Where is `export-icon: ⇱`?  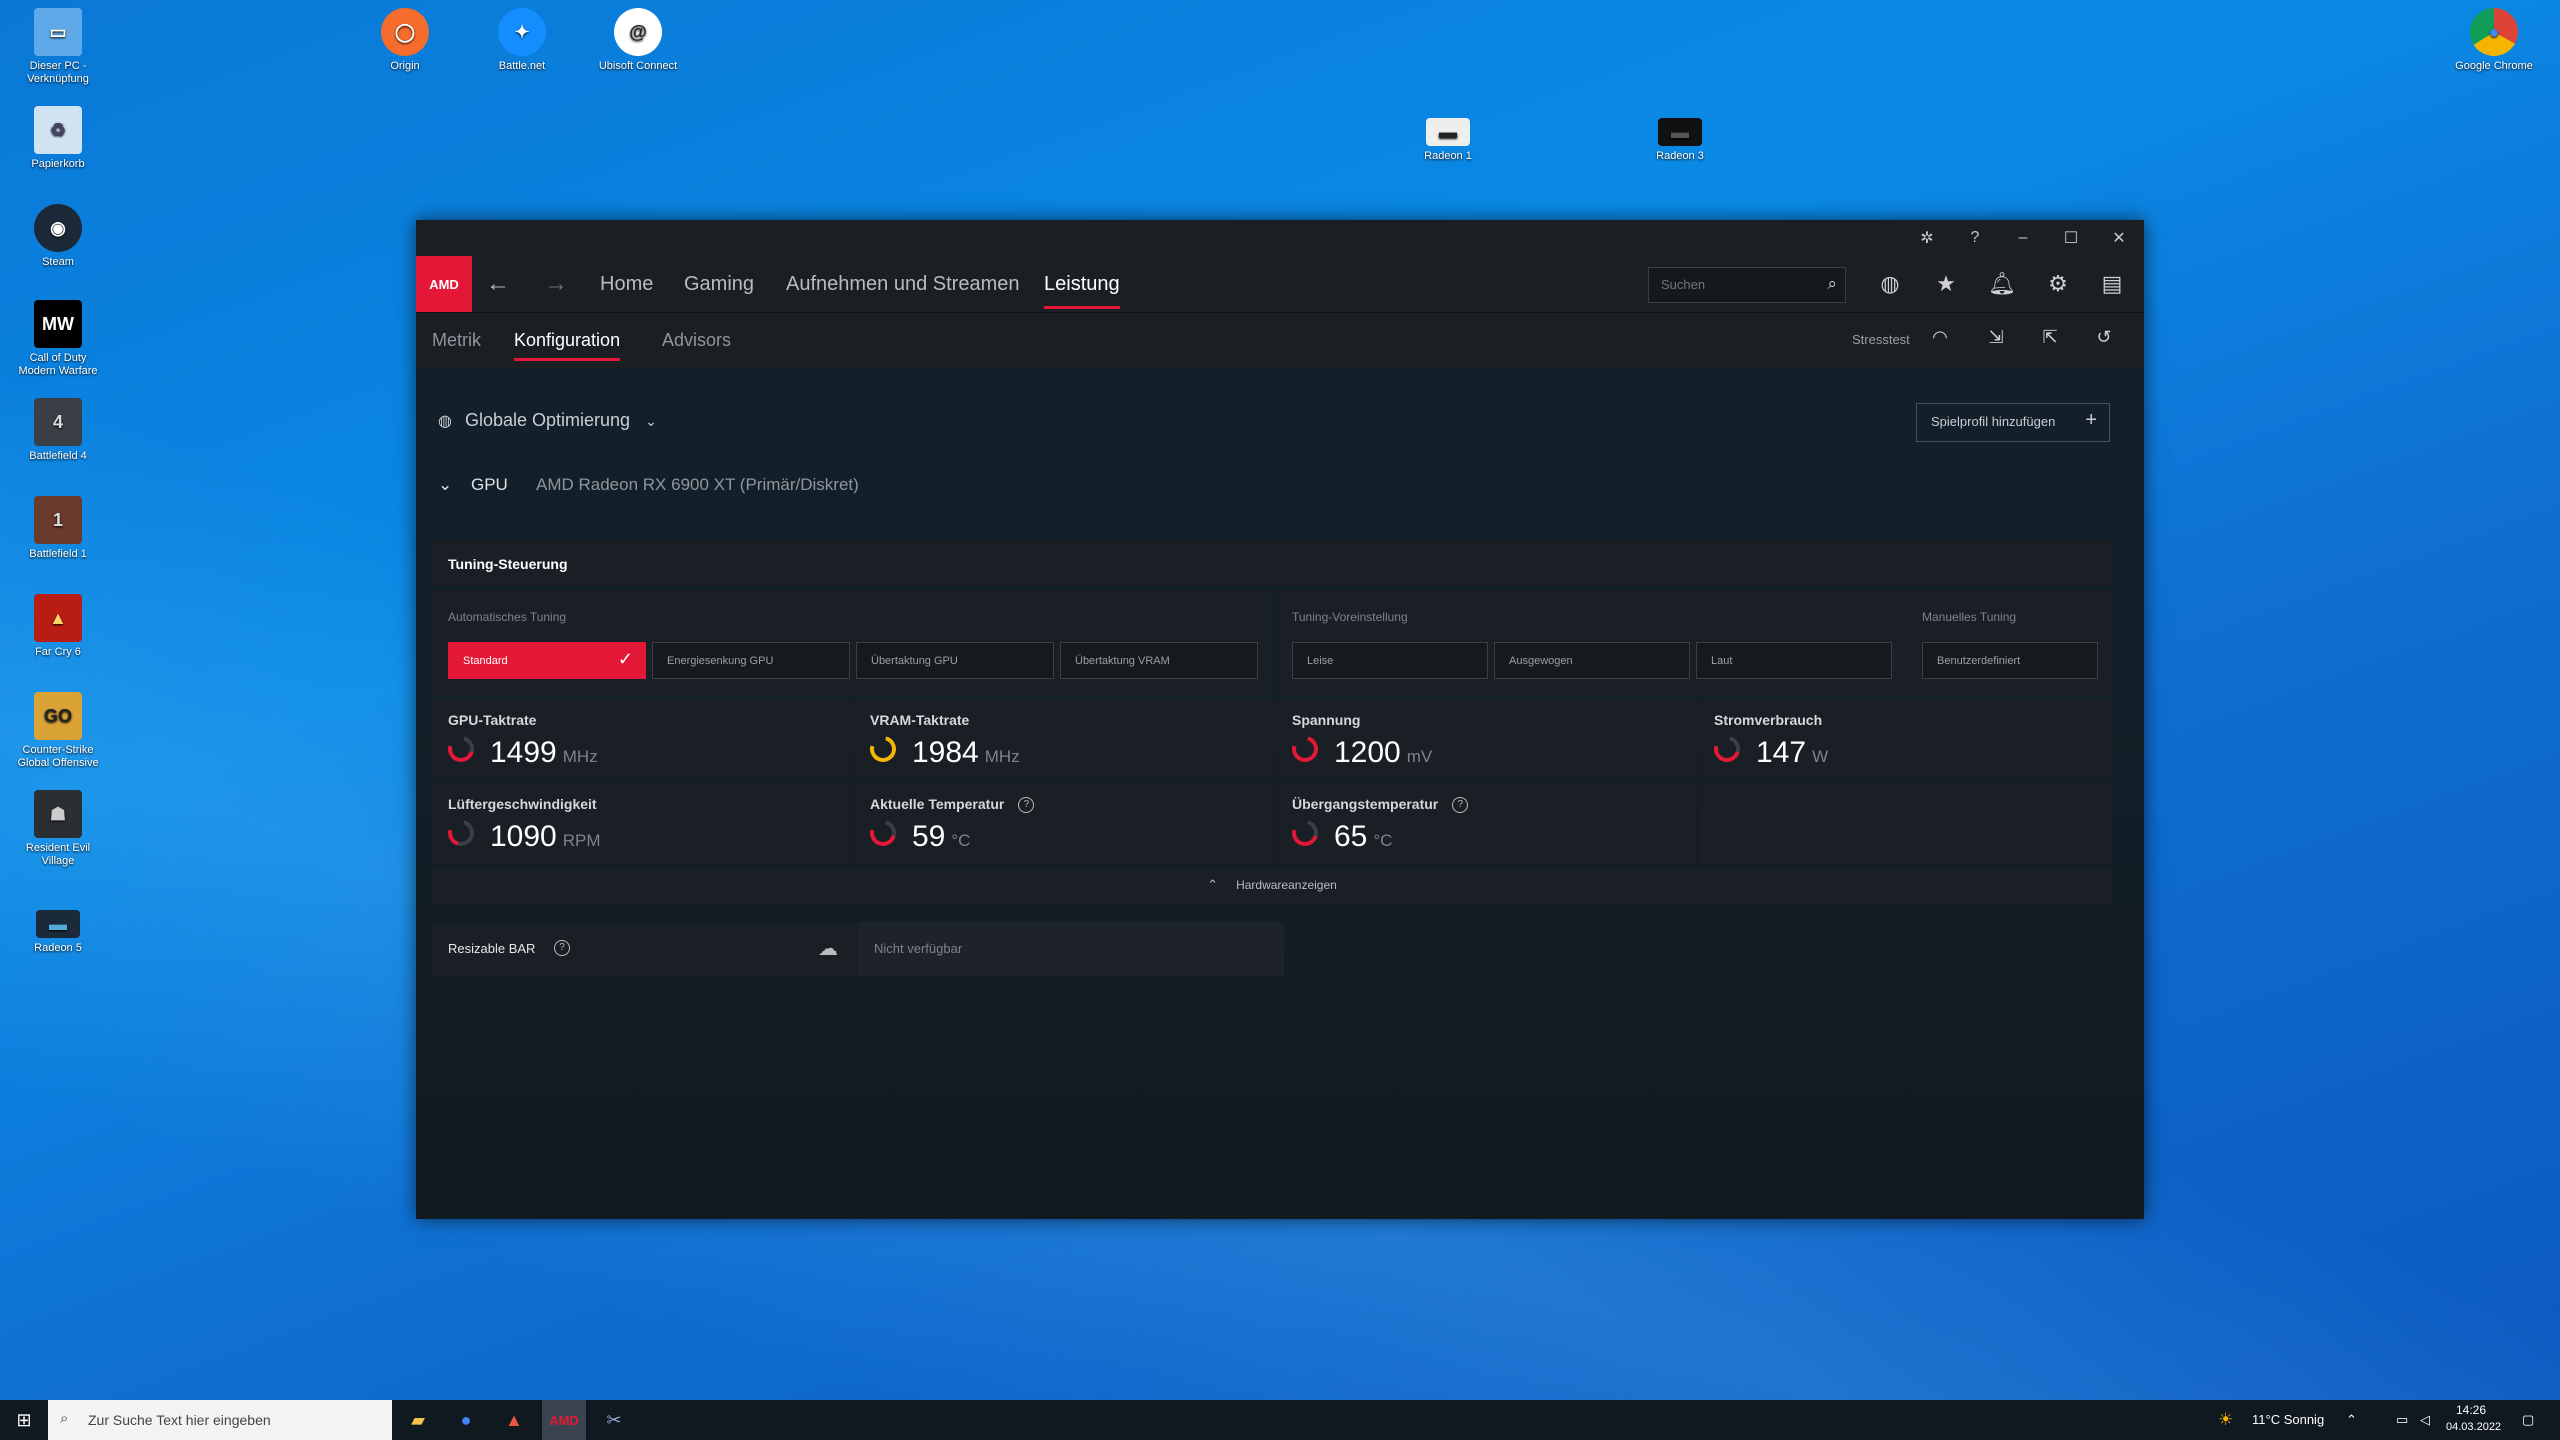
export-icon: ⇱ is located at coordinates (2050, 337).